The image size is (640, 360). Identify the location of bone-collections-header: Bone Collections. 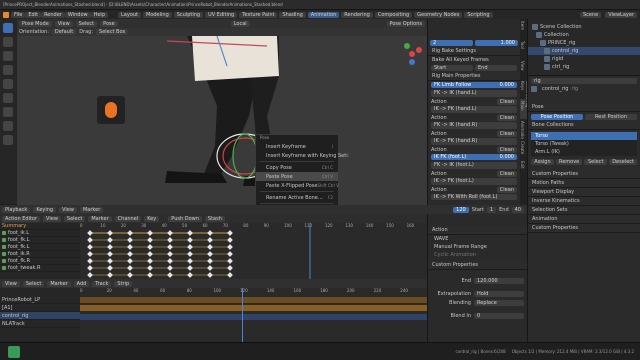
(584, 125).